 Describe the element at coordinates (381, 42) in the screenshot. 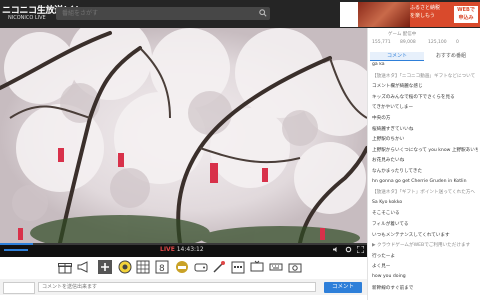

I see `stat-value: 155,771` at that location.